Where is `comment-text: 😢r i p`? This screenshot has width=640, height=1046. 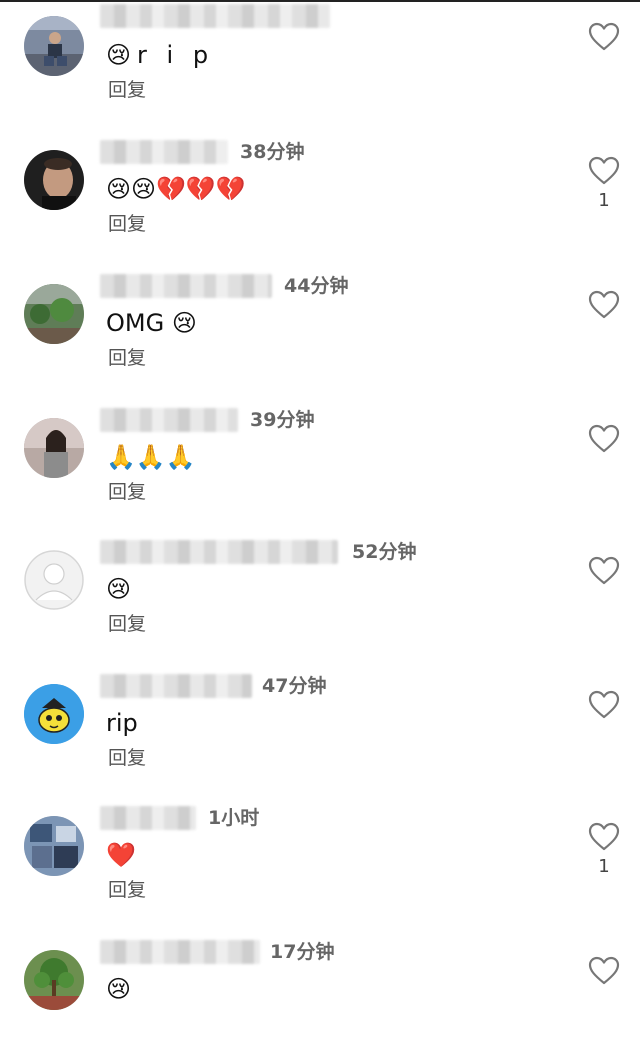
comment-text: 😢r i p is located at coordinates (160, 55).